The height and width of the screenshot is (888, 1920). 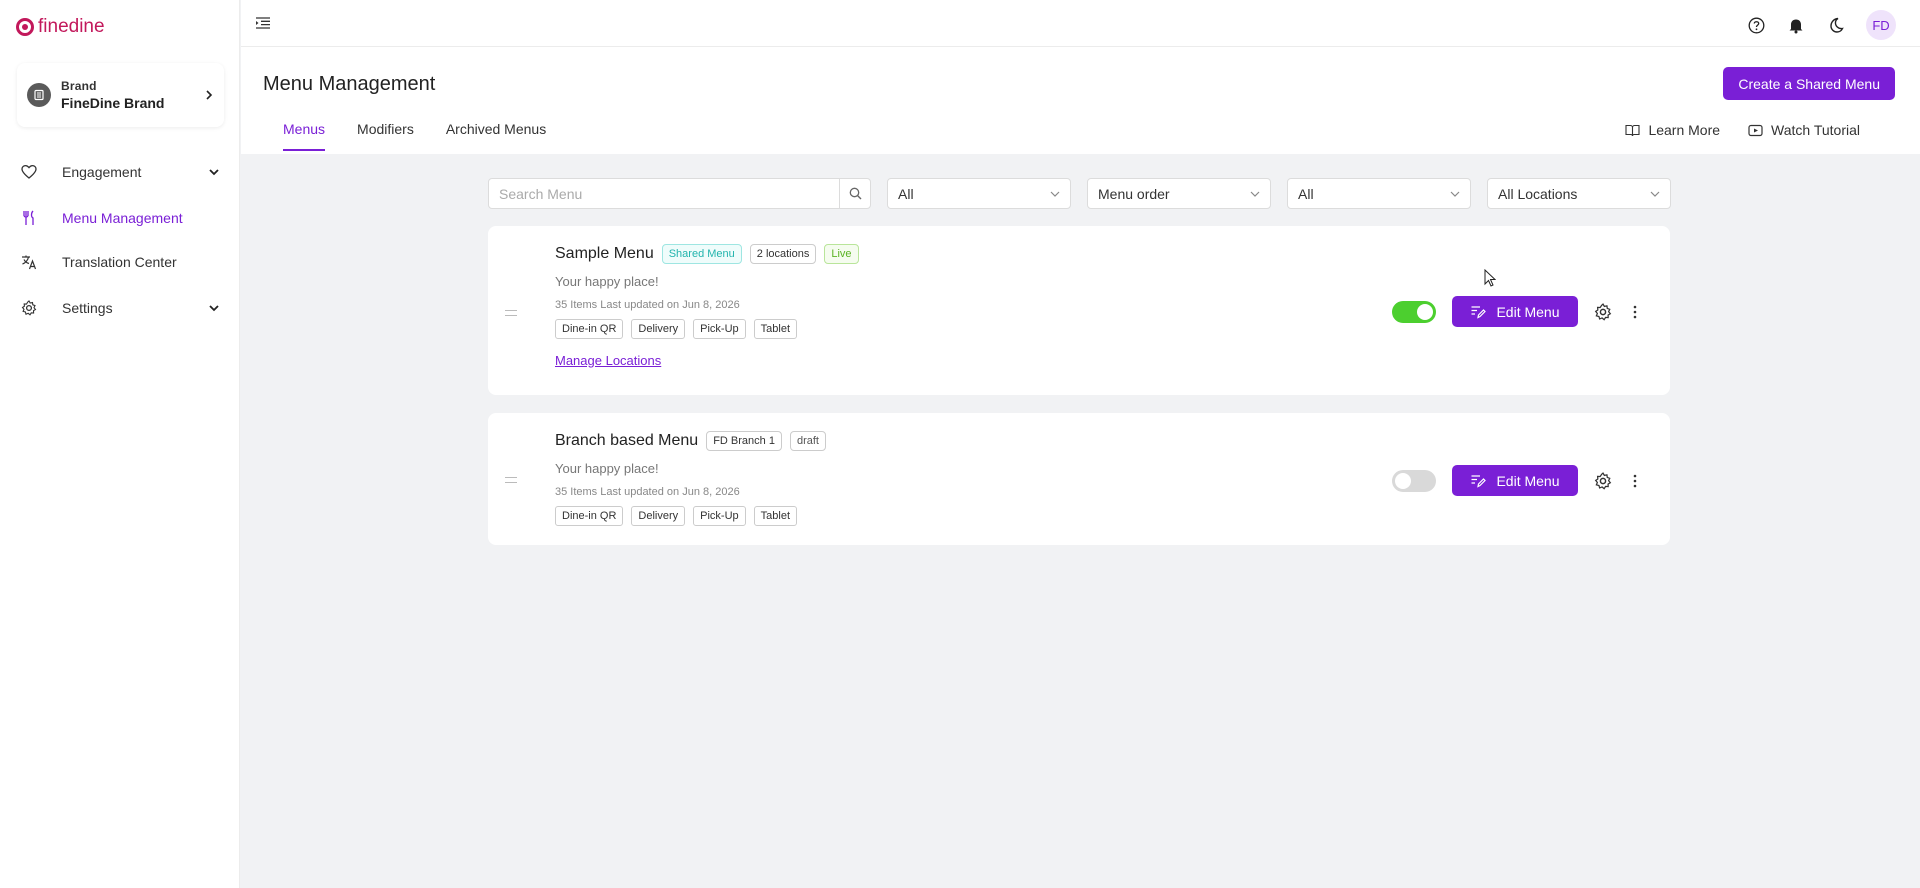 What do you see at coordinates (87, 308) in the screenshot?
I see `sidebar-item-label: Settings` at bounding box center [87, 308].